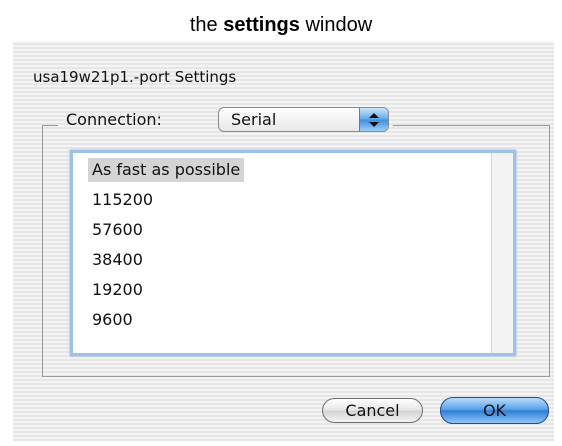 The width and height of the screenshot is (562, 446). What do you see at coordinates (502, 253) in the screenshot?
I see `listbox-scrollbar` at bounding box center [502, 253].